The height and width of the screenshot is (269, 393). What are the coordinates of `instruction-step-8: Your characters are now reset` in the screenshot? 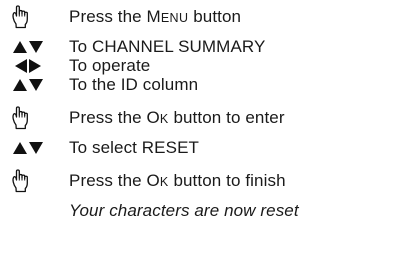 It's located at (196, 211).